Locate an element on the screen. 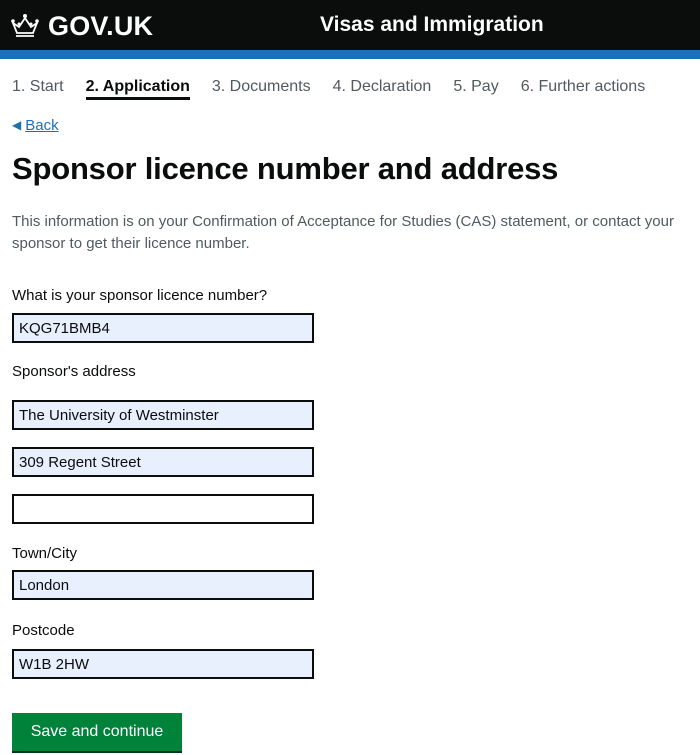 This screenshot has height=755, width=700. crown-icon is located at coordinates (25, 25).